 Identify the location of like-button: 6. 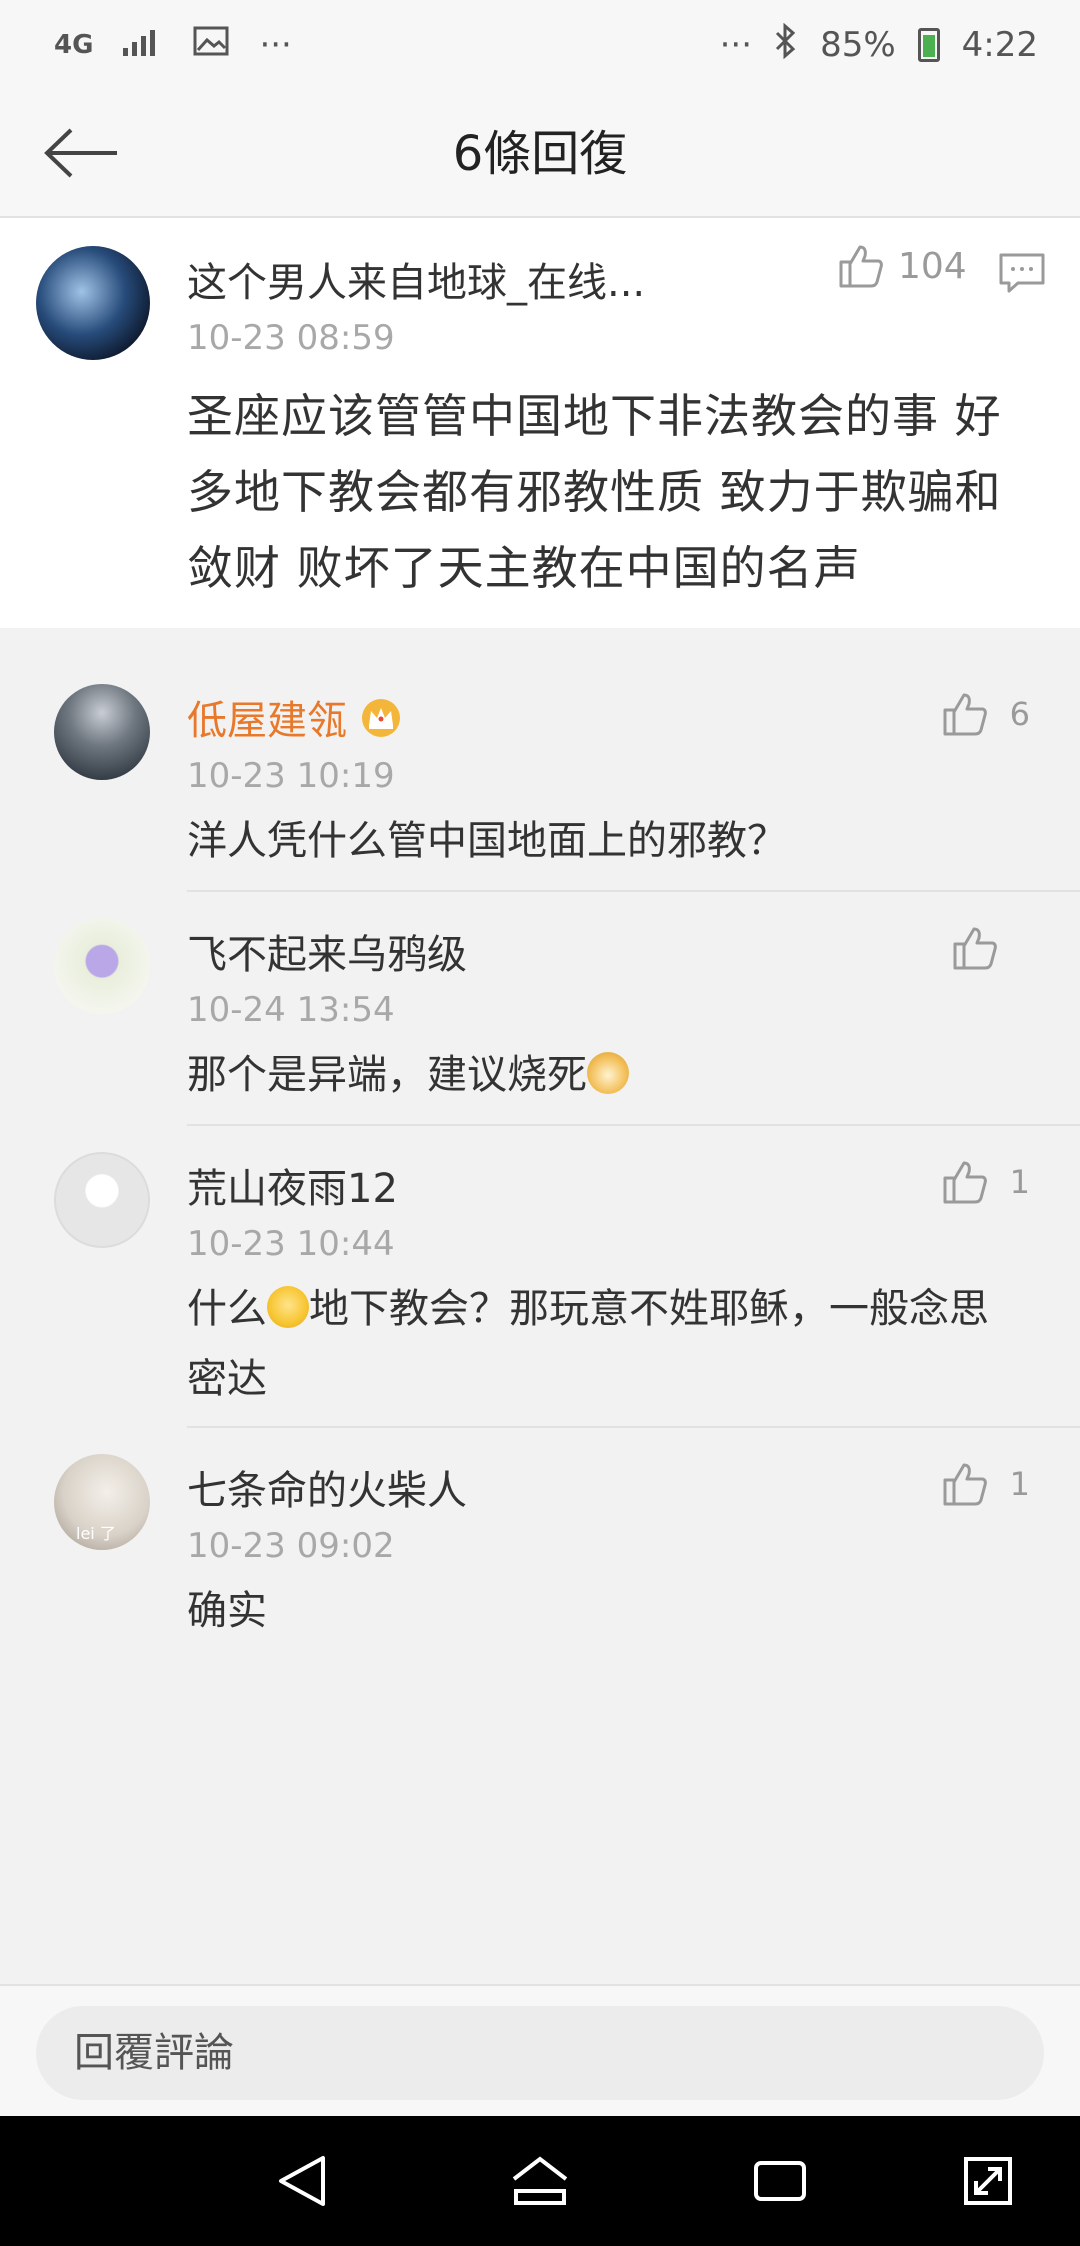
(986, 714).